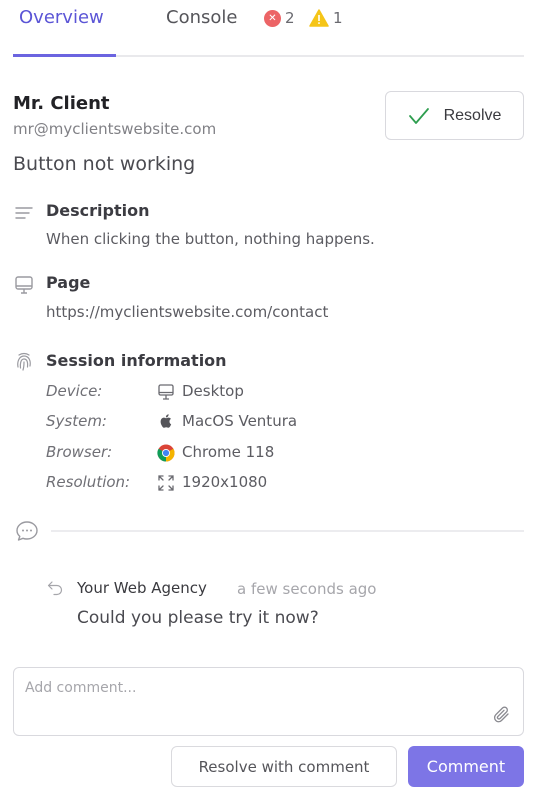 This screenshot has height=800, width=538. I want to click on checkmark-icon, so click(418, 115).